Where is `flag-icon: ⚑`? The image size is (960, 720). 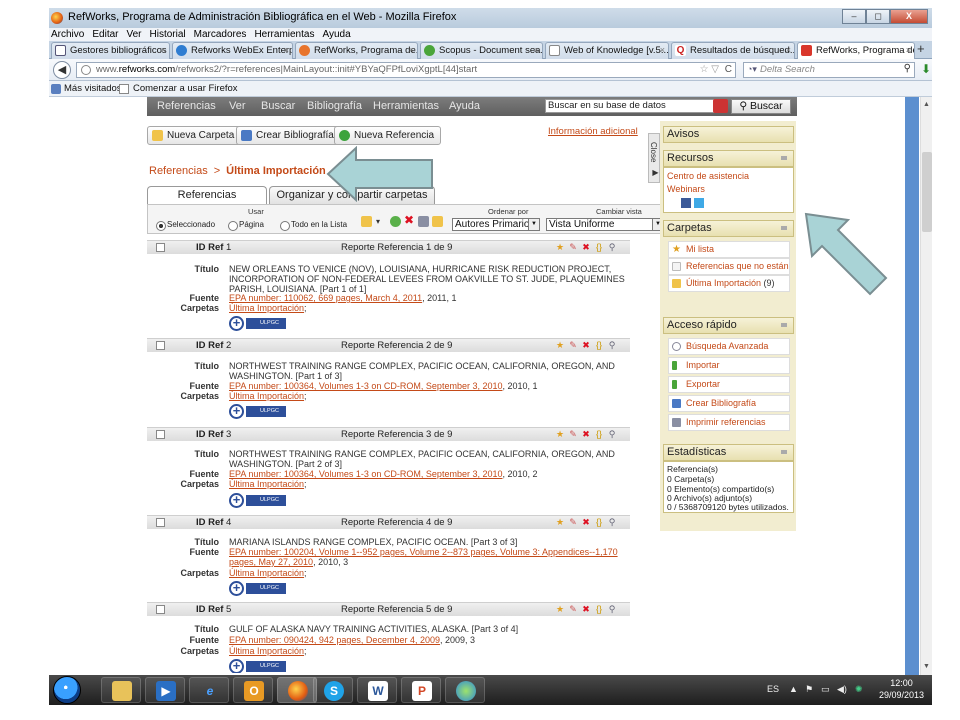
flag-icon: ⚑ is located at coordinates (809, 689).